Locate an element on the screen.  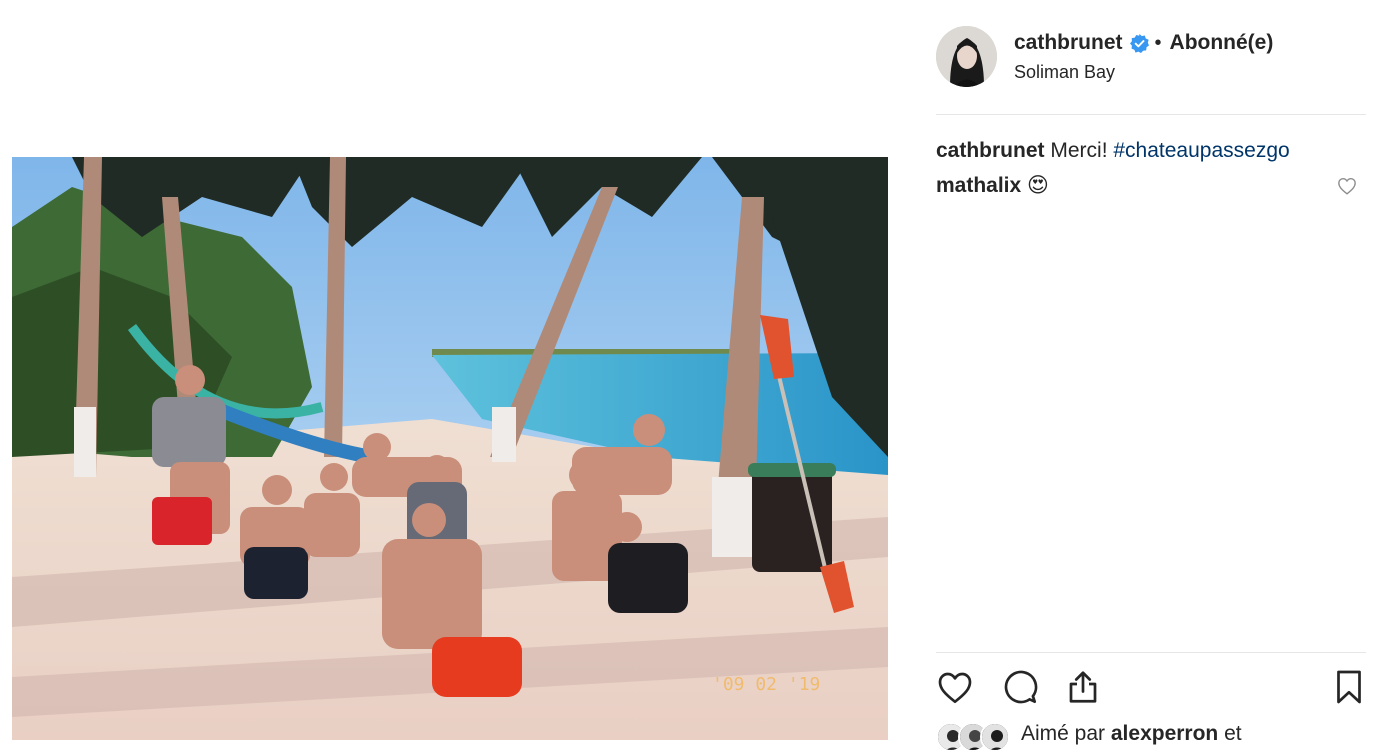
comment-button is located at coordinates (1020, 687).